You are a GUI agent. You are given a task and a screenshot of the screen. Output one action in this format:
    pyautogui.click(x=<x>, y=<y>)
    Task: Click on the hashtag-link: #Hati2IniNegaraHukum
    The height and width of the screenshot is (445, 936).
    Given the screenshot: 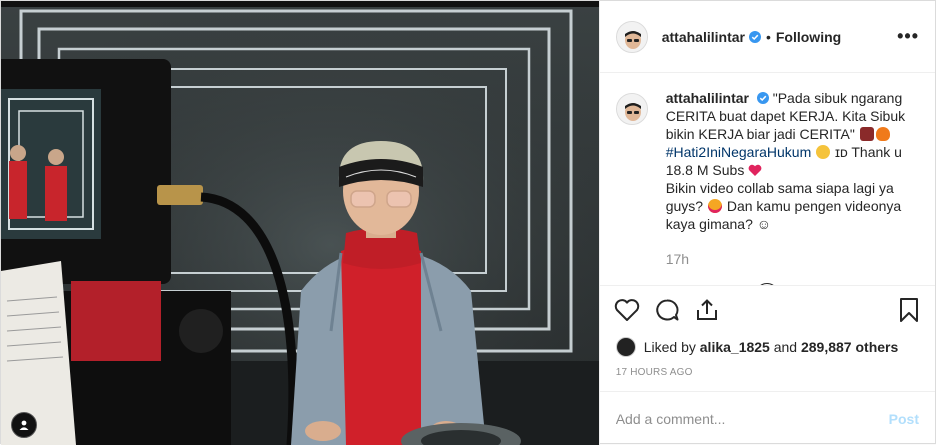 What is the action you would take?
    pyautogui.click(x=739, y=152)
    